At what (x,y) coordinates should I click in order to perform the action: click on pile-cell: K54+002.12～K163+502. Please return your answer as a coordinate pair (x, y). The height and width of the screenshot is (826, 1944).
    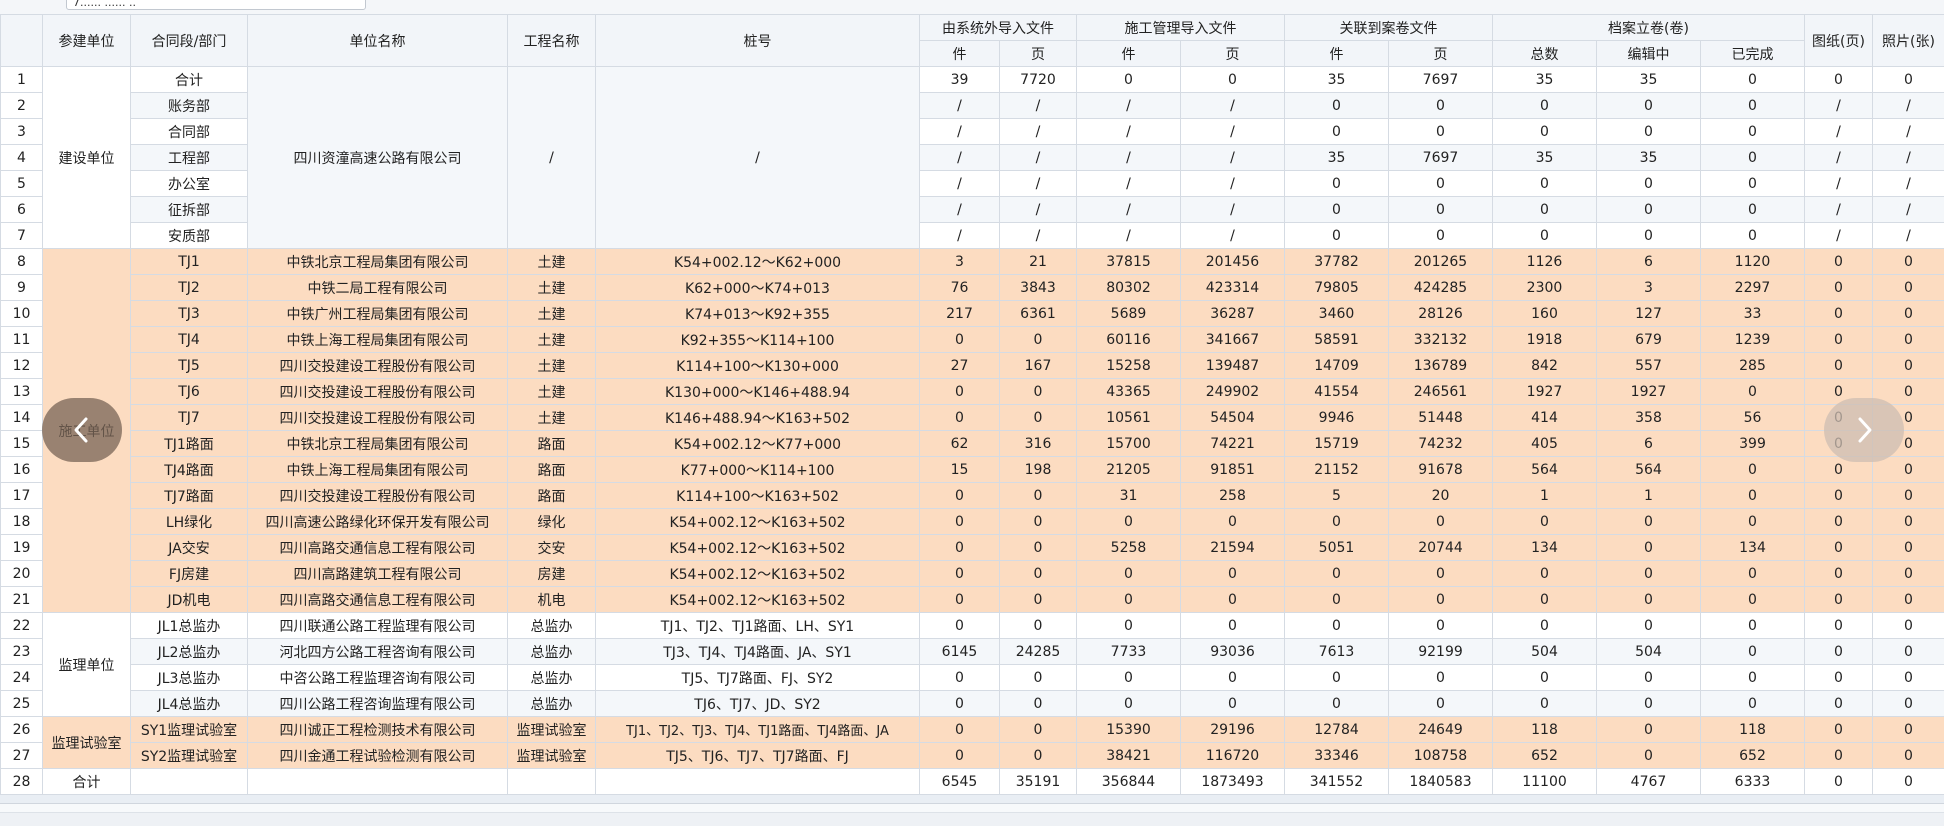
    Looking at the image, I should click on (758, 522).